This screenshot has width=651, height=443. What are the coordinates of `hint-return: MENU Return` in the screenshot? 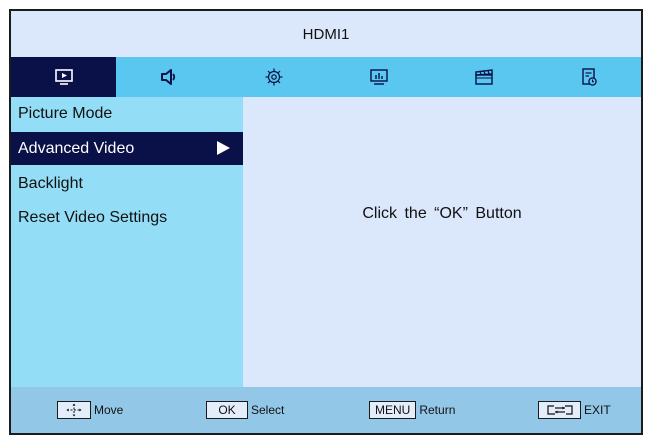 It's located at (412, 410).